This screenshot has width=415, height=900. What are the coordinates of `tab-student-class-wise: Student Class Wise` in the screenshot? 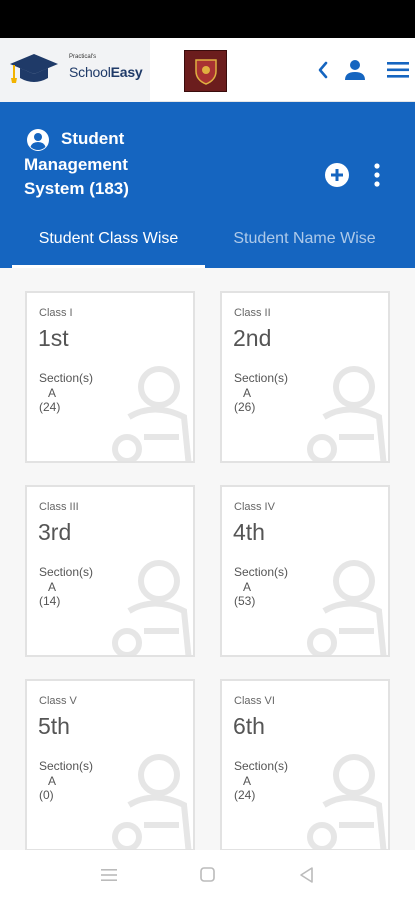 It's located at (108, 249).